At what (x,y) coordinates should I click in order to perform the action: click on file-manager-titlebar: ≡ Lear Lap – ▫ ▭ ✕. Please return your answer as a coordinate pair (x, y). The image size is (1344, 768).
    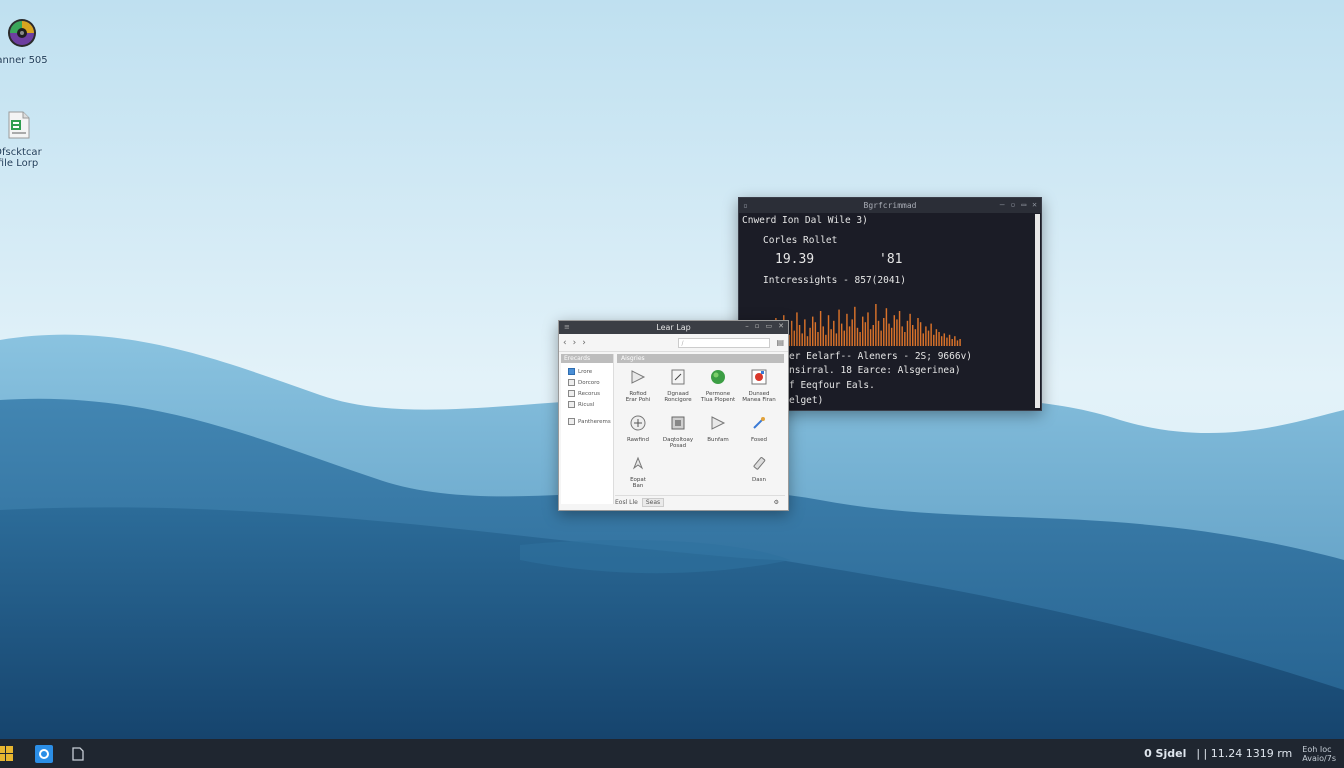
    Looking at the image, I should click on (673, 327).